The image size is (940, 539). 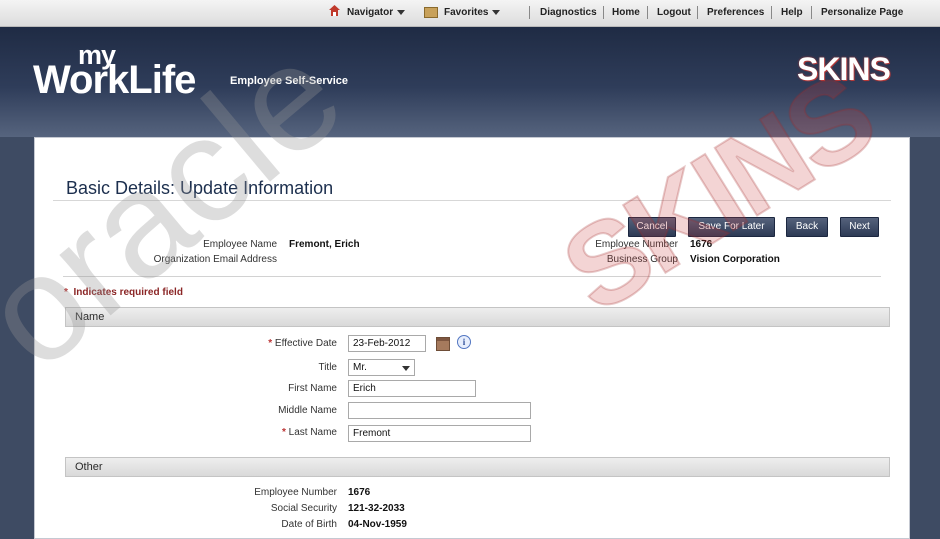 What do you see at coordinates (200, 188) in the screenshot?
I see `page-title: Basic Details: Update Information` at bounding box center [200, 188].